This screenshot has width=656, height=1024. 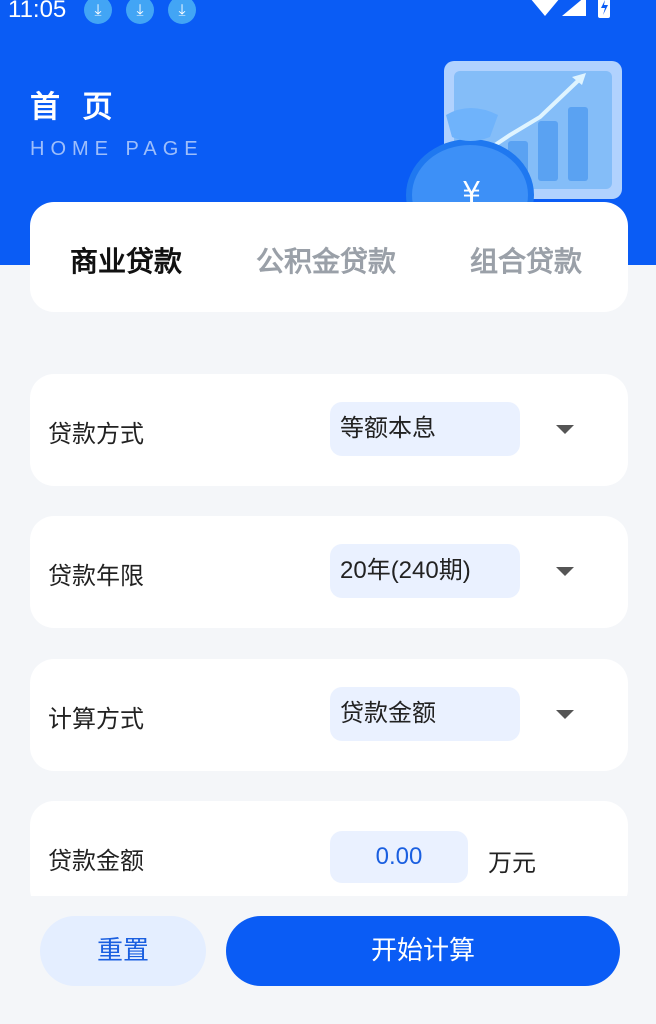 What do you see at coordinates (329, 430) in the screenshot?
I see `loan-method-row: 贷款方式 等额本息` at bounding box center [329, 430].